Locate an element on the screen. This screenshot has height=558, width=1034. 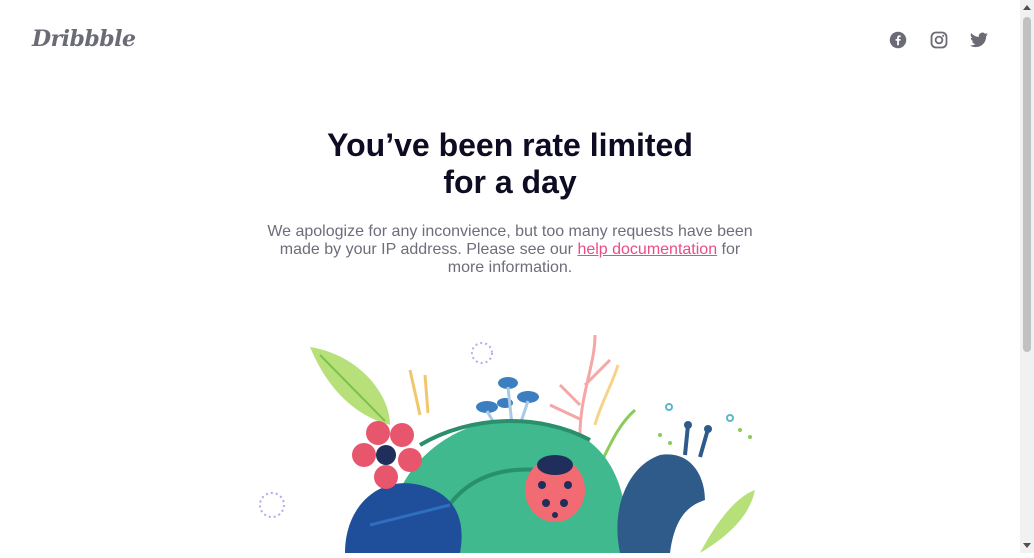
dribbble-logo: Dribbble is located at coordinates (84, 39).